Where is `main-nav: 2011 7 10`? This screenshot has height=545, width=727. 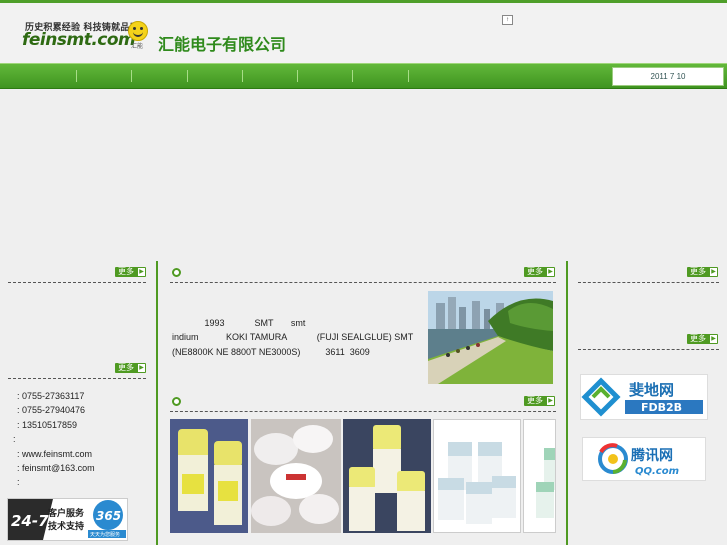 main-nav: 2011 7 10 is located at coordinates (363, 76).